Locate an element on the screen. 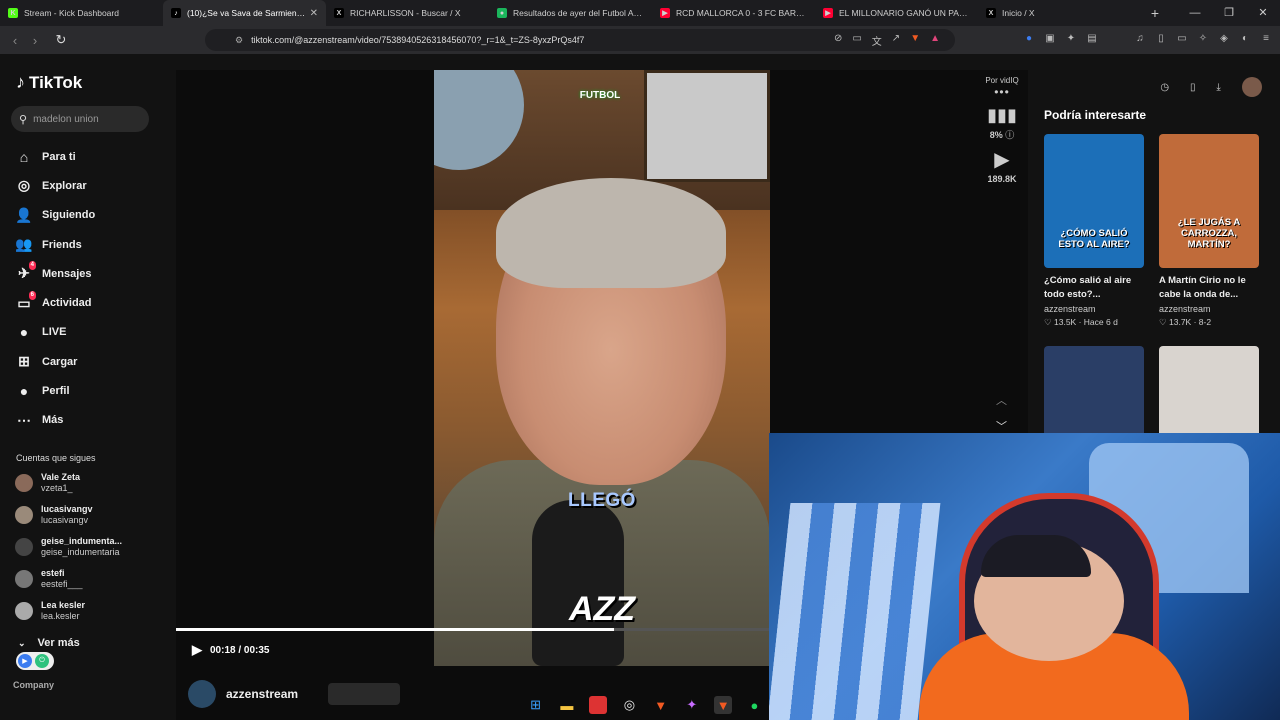 Image resolution: width=1280 pixels, height=720 pixels. tab-label: Stream - Kick Dashboard is located at coordinates (71, 13).